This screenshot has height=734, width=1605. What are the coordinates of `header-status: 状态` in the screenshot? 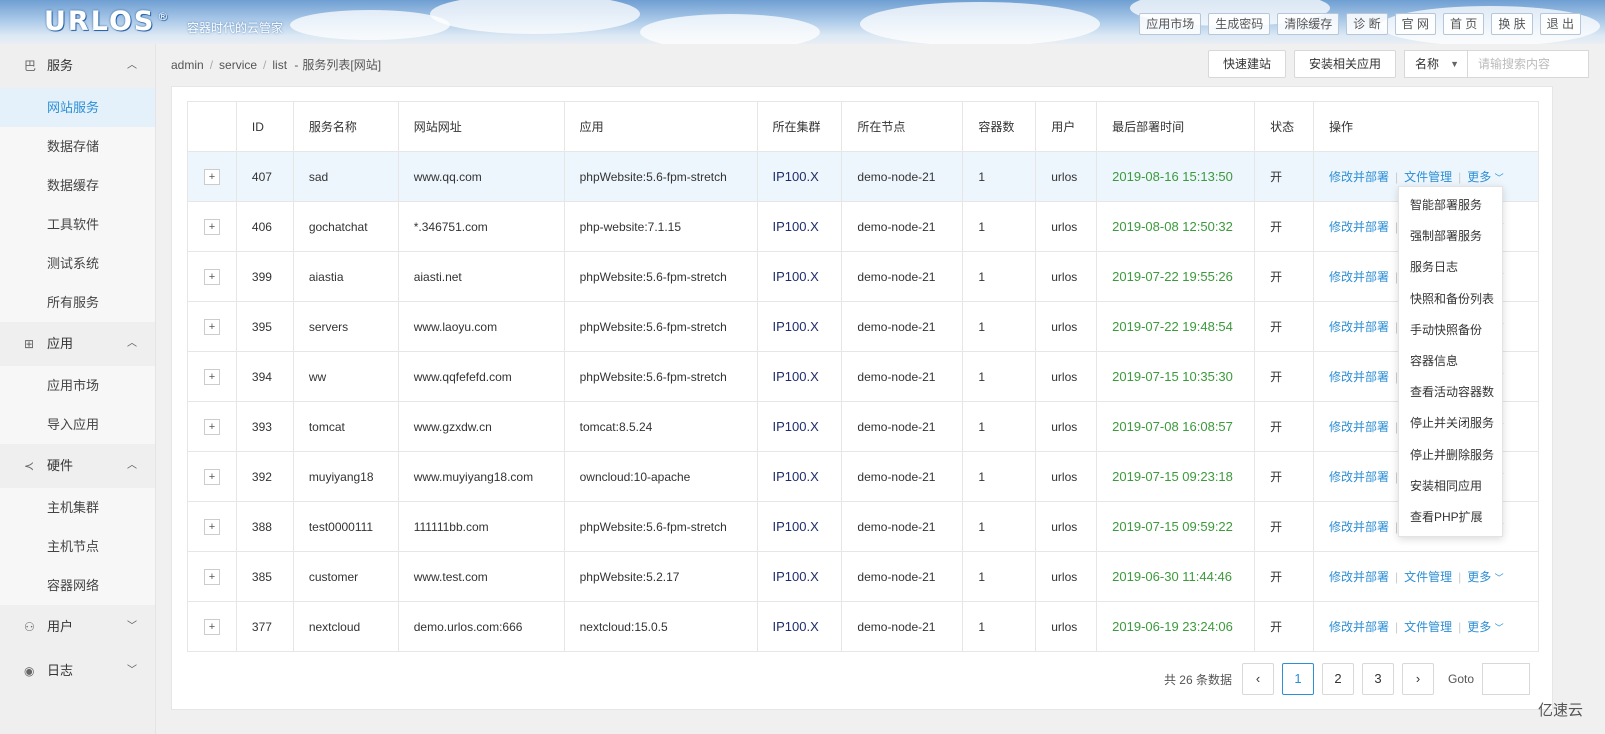 It's located at (1284, 126).